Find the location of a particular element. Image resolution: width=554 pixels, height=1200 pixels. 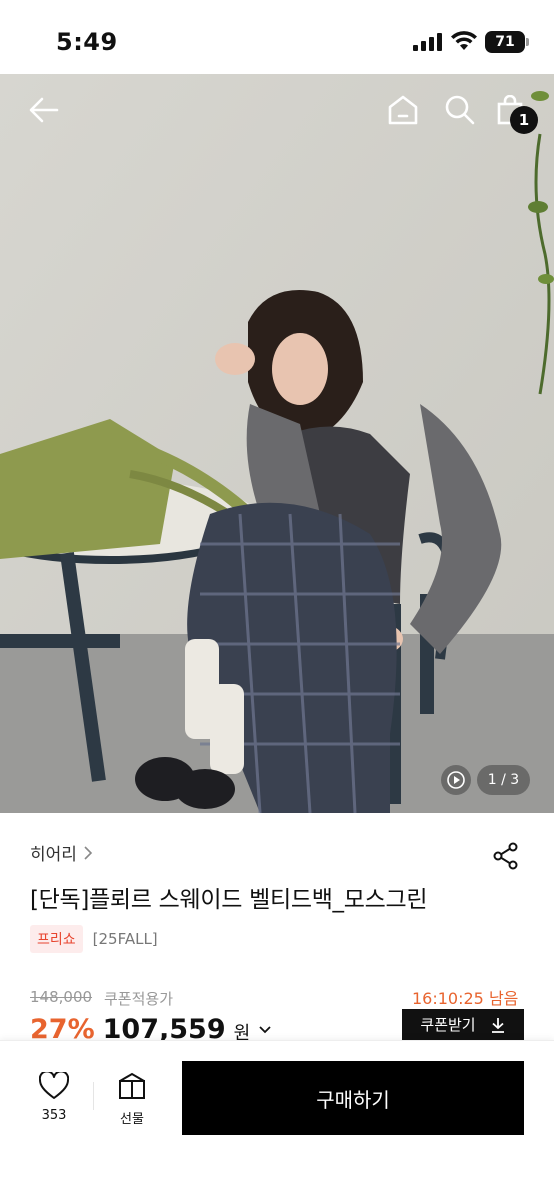

get-coupon-button: 쿠폰받기 is located at coordinates (463, 1024).